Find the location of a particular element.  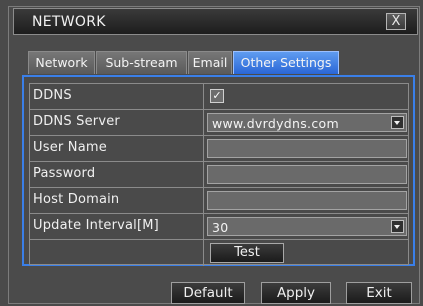

ddns-checkbox: ✓ is located at coordinates (217, 96).